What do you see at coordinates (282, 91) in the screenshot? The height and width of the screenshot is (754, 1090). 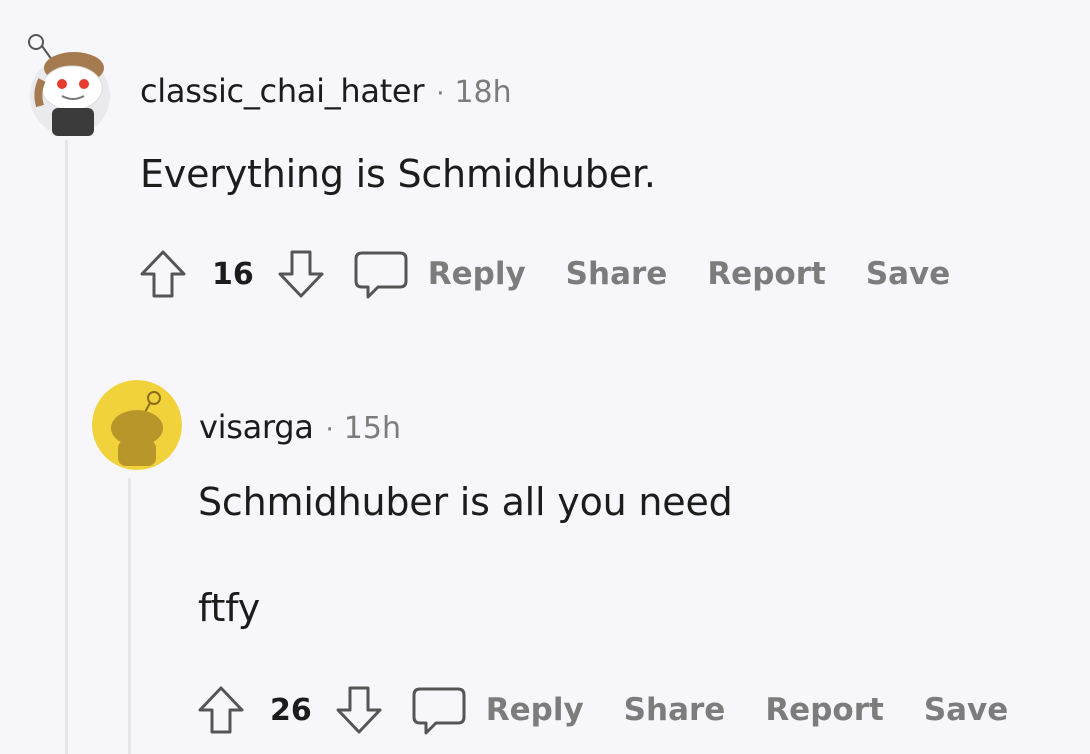 I see `username: classic_chai_hater` at bounding box center [282, 91].